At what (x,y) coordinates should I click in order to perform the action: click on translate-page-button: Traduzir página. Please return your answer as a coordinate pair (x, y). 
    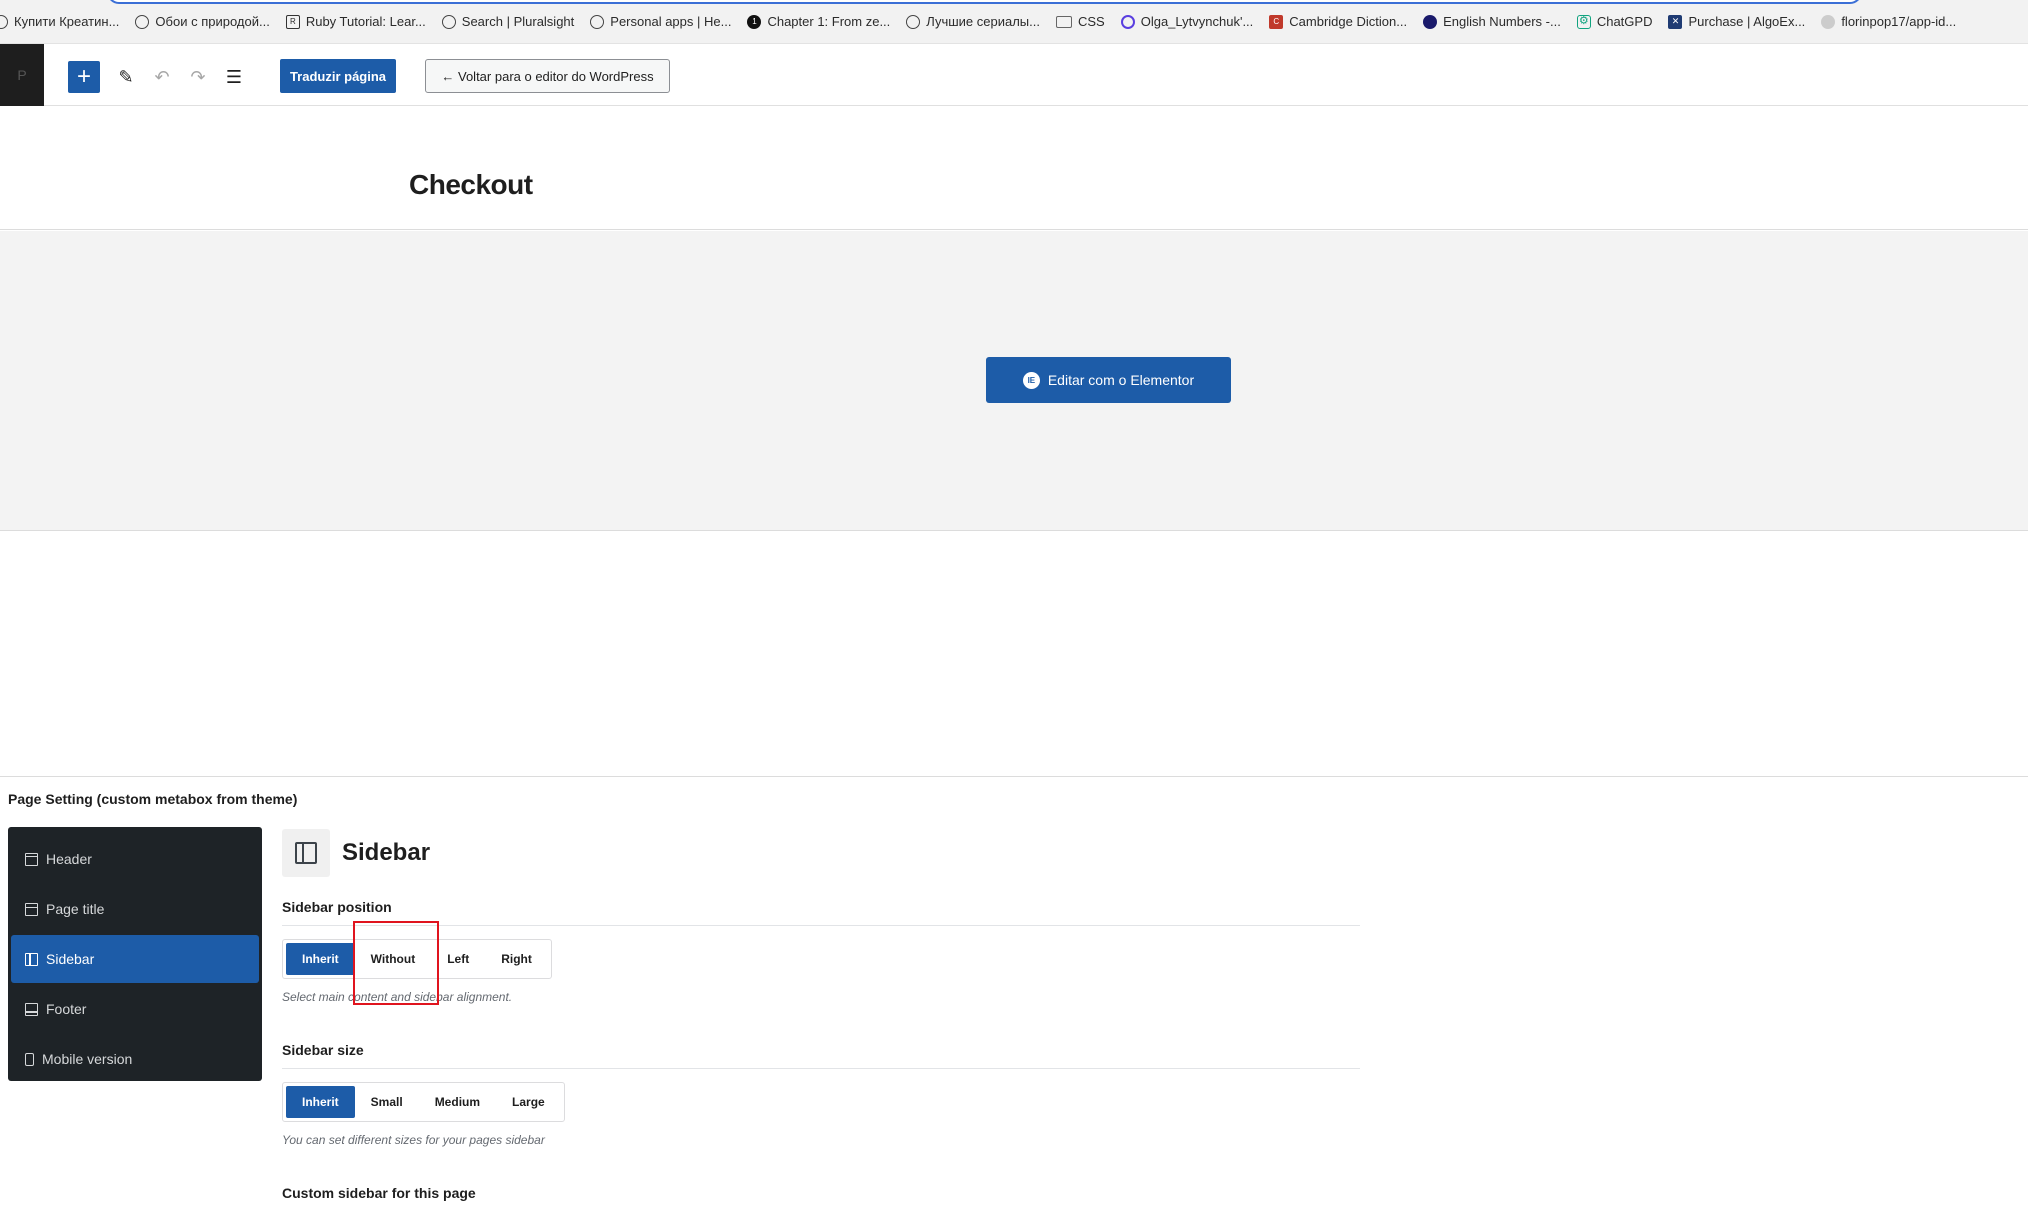
    Looking at the image, I should click on (338, 76).